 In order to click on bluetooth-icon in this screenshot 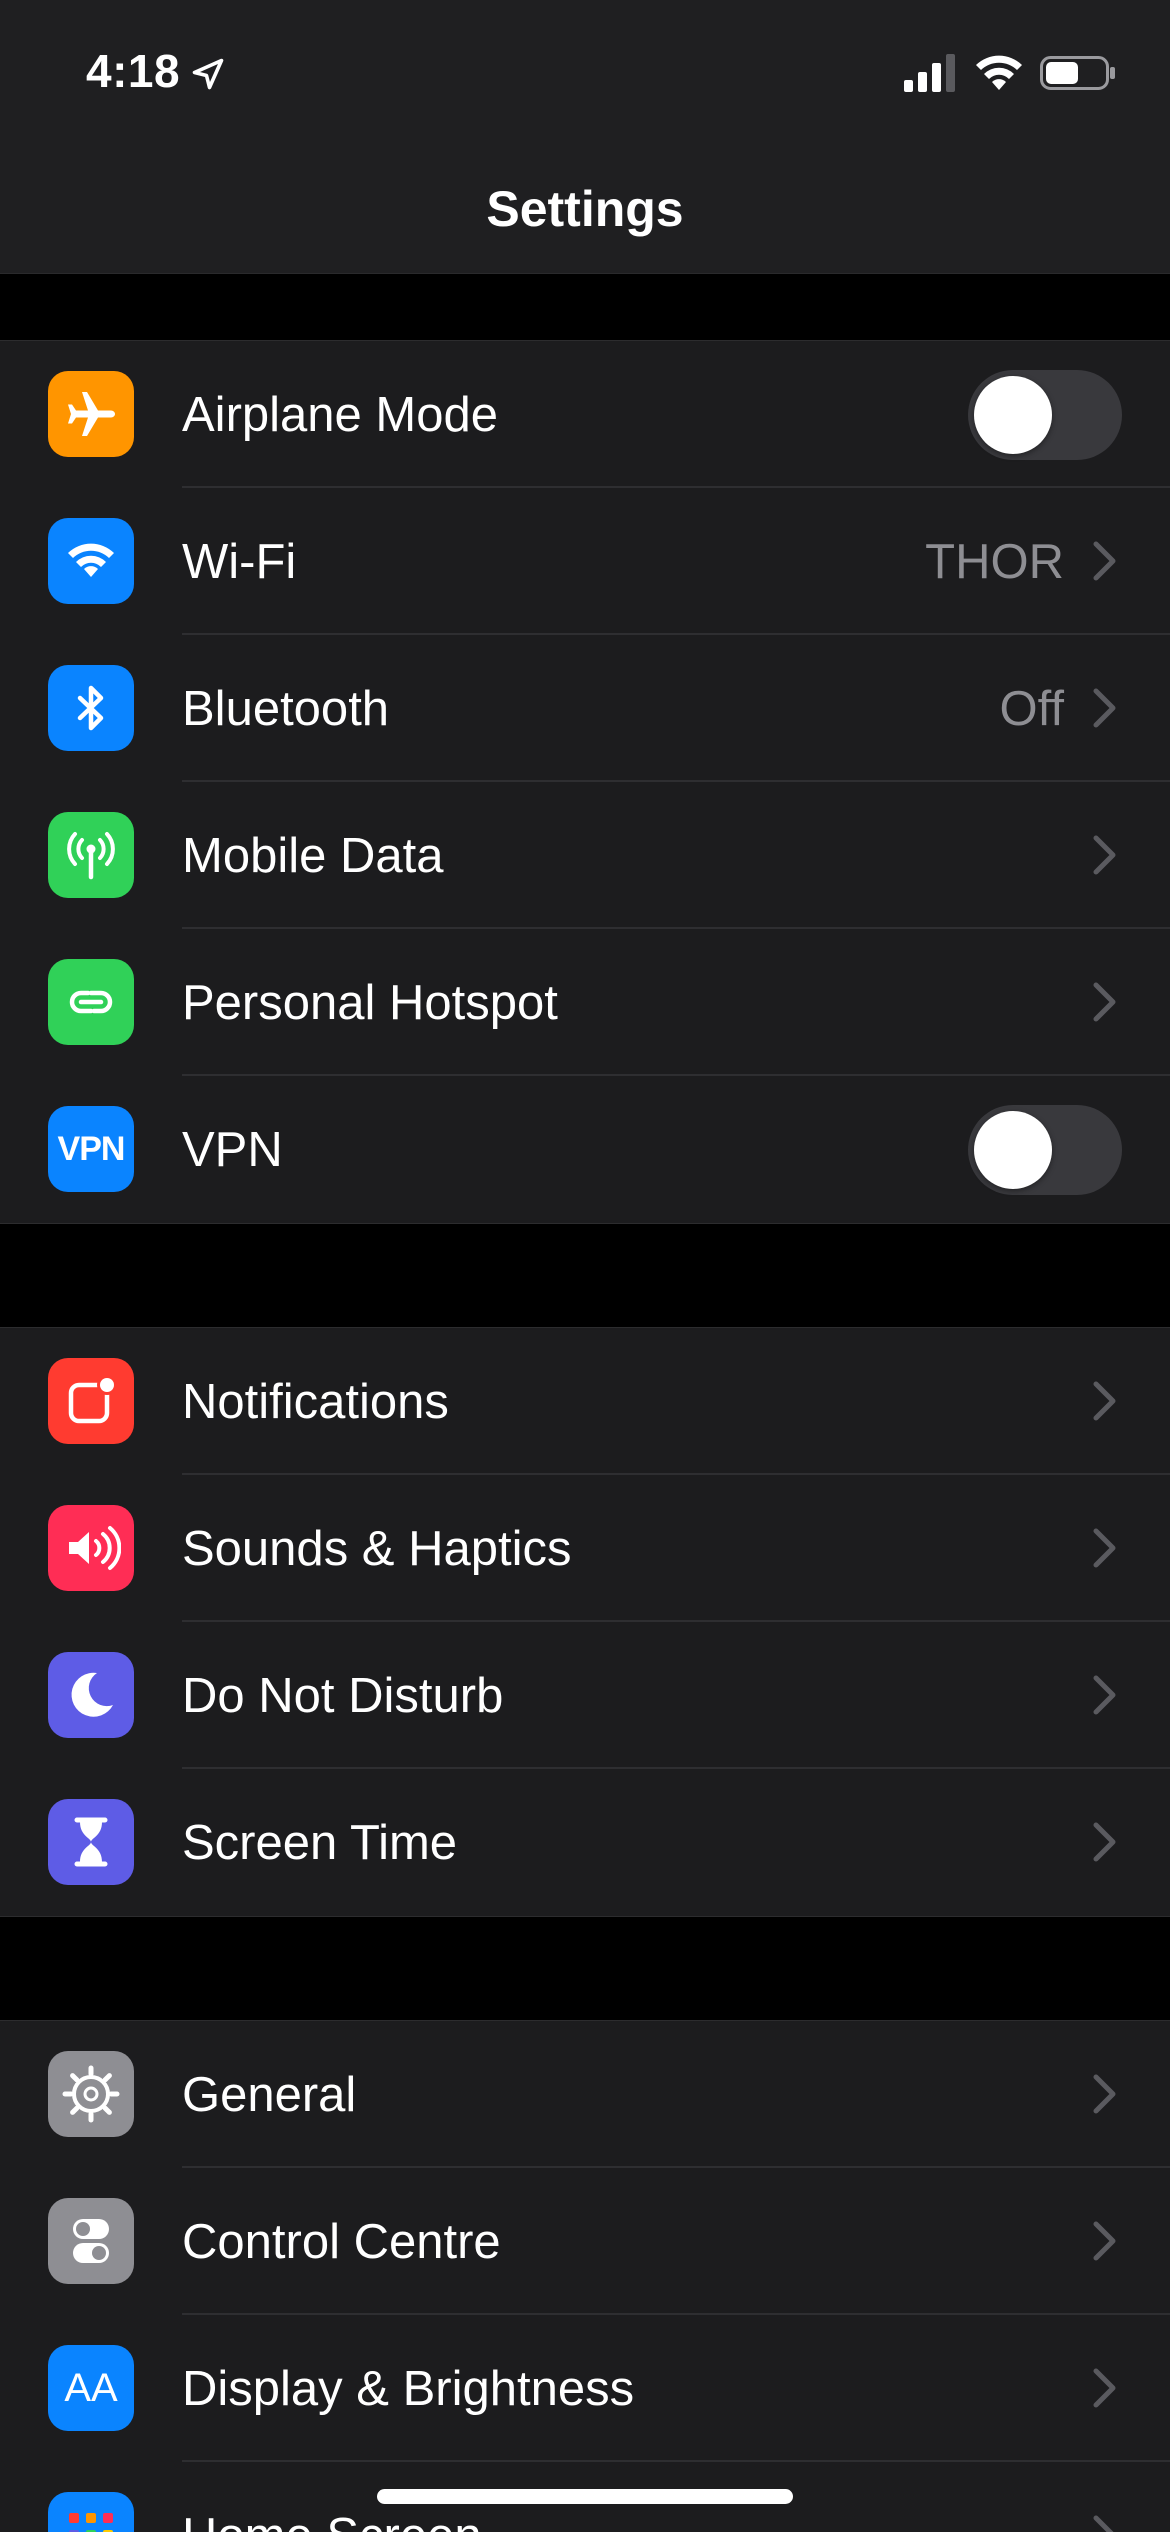, I will do `click(91, 708)`.